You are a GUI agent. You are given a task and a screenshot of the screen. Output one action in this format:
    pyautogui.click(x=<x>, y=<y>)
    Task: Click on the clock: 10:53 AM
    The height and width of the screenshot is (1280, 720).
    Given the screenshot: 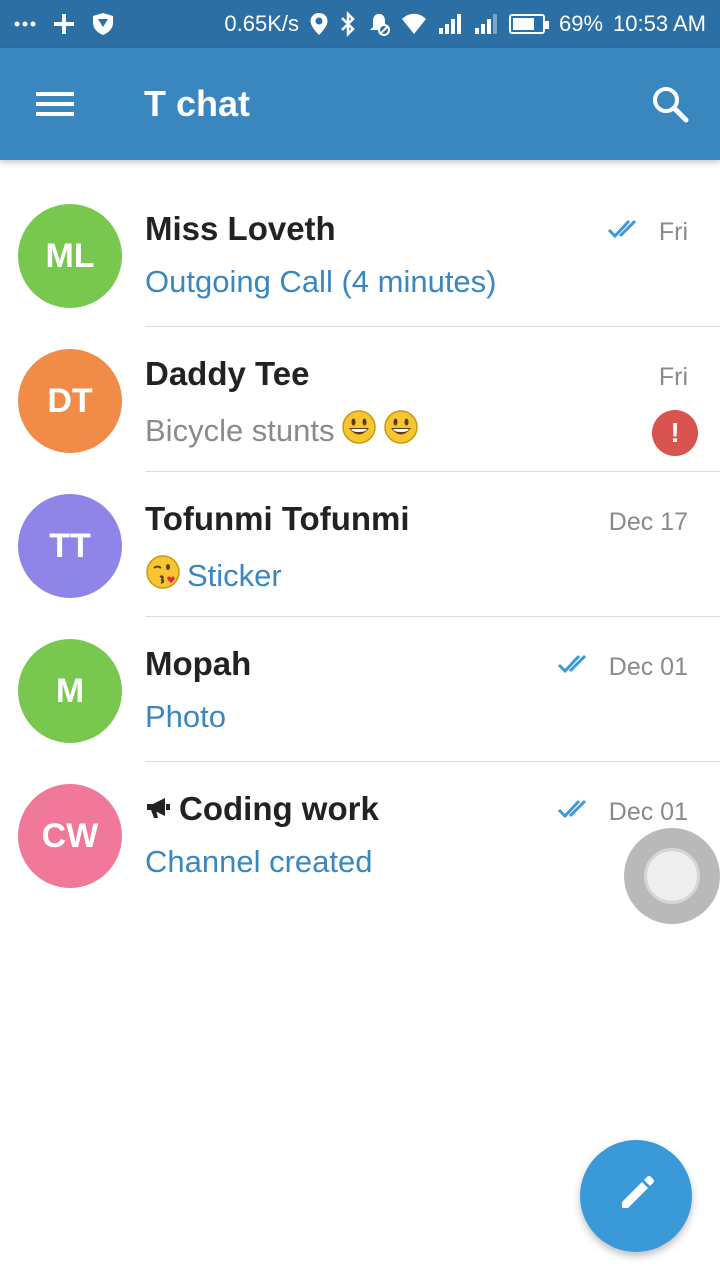 What is the action you would take?
    pyautogui.click(x=659, y=23)
    